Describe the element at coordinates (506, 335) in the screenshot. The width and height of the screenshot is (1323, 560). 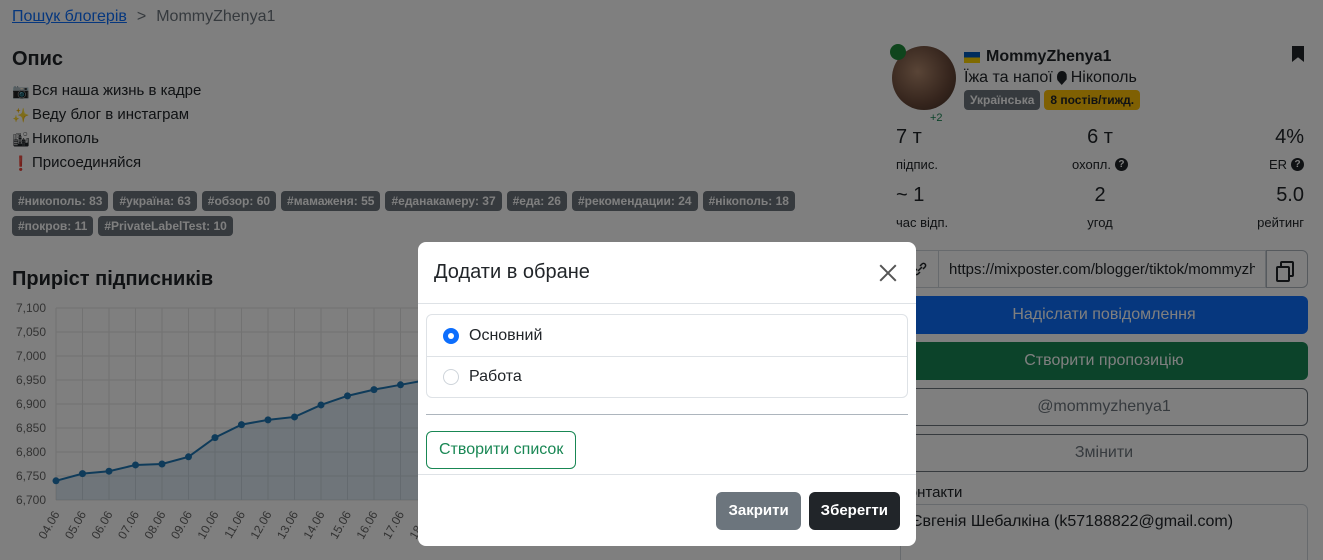
I see `list-item-label: Основний` at that location.